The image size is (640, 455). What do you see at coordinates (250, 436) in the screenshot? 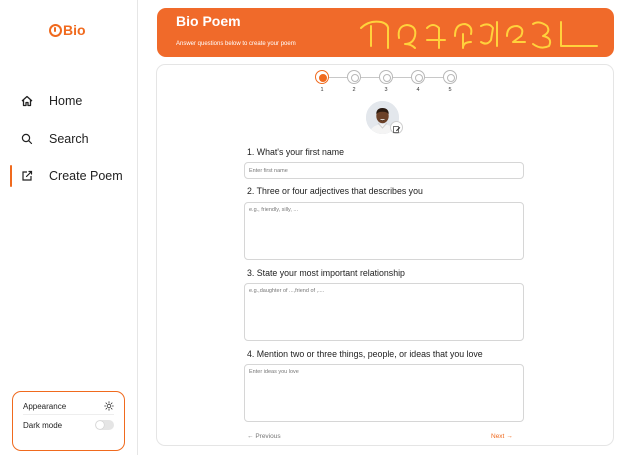
I see `arrow-left-icon: ←` at bounding box center [250, 436].